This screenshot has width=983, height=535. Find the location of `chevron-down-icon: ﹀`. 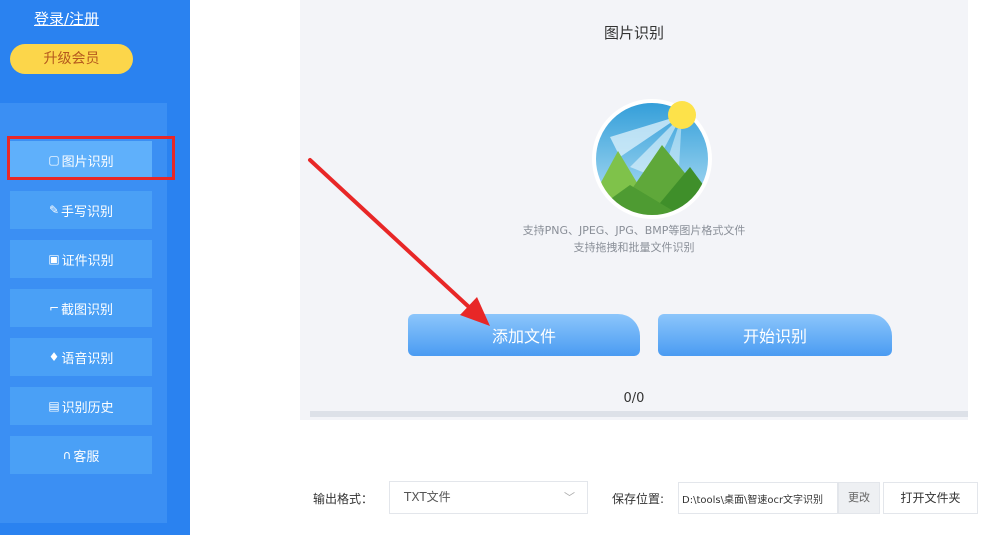

chevron-down-icon: ﹀ is located at coordinates (569, 497).